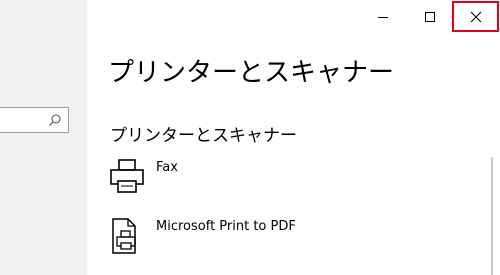 Image resolution: width=500 pixels, height=275 pixels. I want to click on search-input, so click(34, 120).